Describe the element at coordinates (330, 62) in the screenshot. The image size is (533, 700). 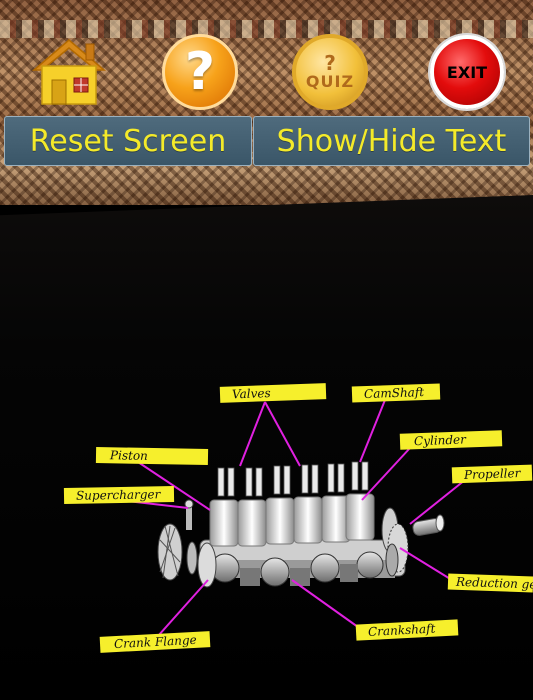
I see `quiz-glyph: ?` at that location.